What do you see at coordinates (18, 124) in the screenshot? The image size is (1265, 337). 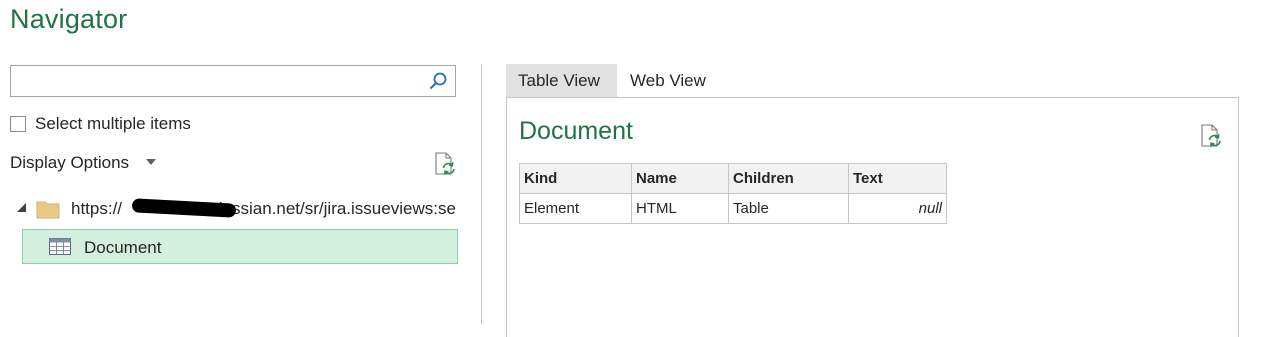 I see `select-multiple-checkbox` at bounding box center [18, 124].